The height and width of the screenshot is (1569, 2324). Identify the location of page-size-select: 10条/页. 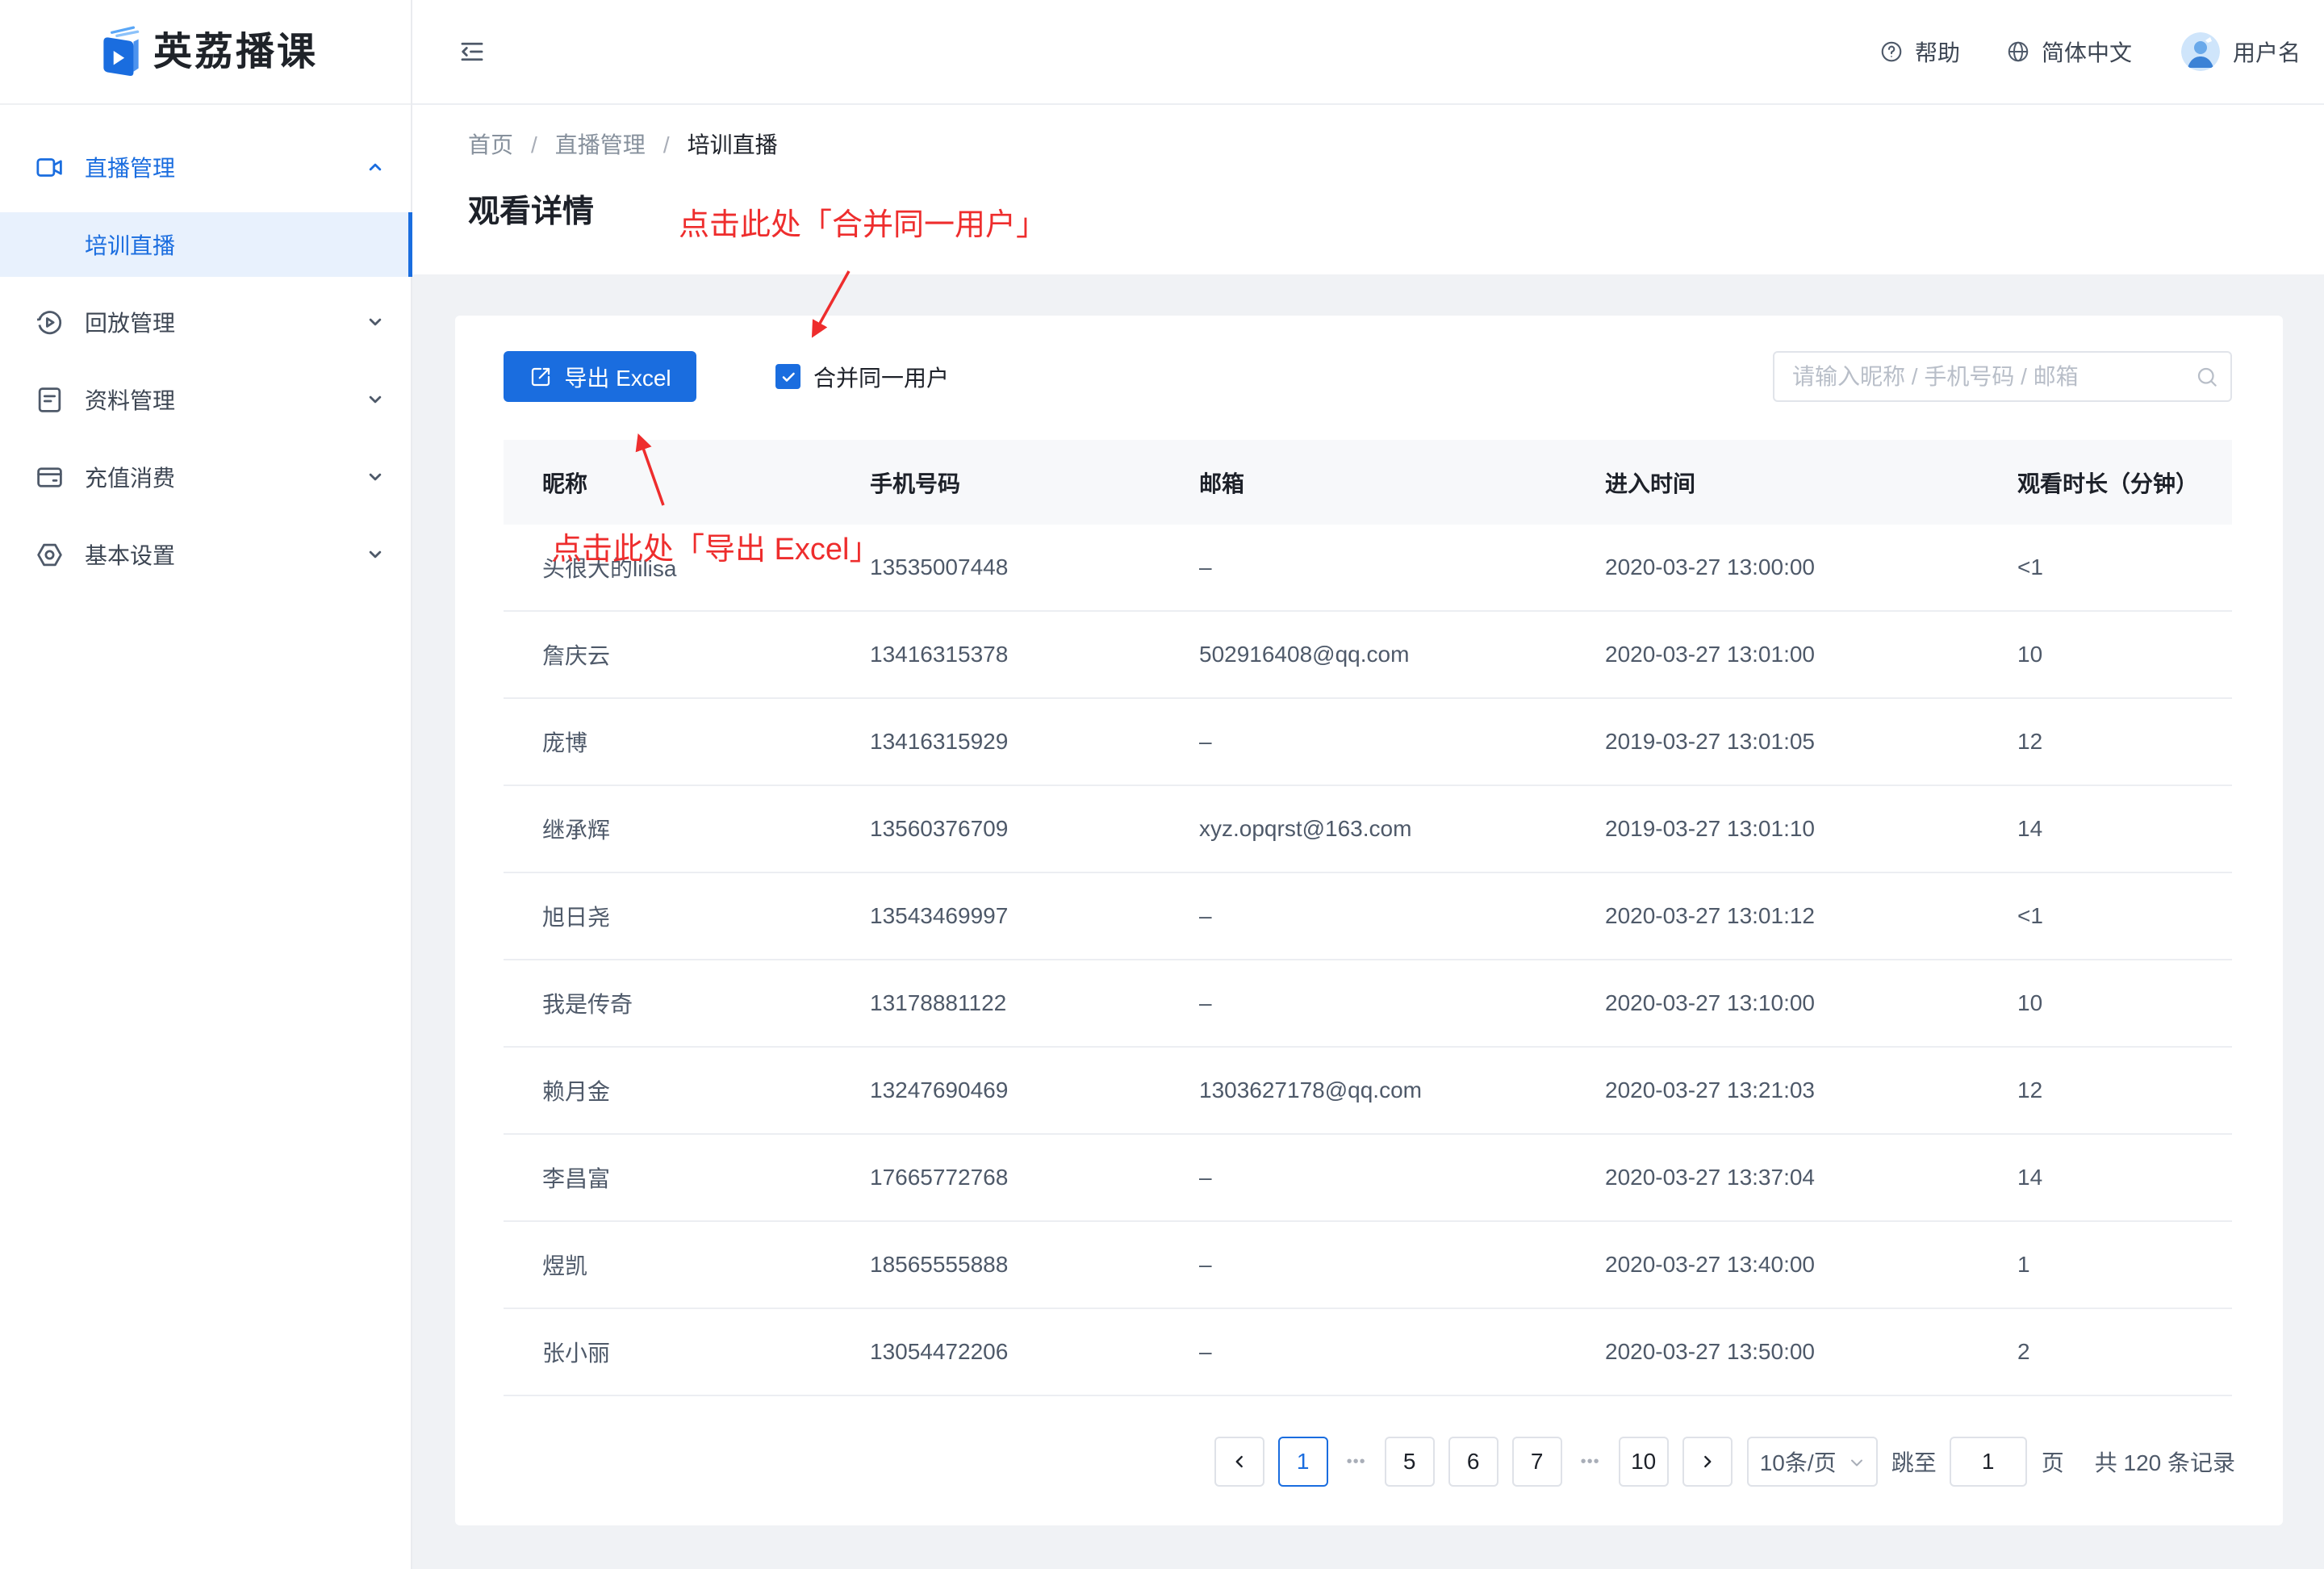
(1812, 1462).